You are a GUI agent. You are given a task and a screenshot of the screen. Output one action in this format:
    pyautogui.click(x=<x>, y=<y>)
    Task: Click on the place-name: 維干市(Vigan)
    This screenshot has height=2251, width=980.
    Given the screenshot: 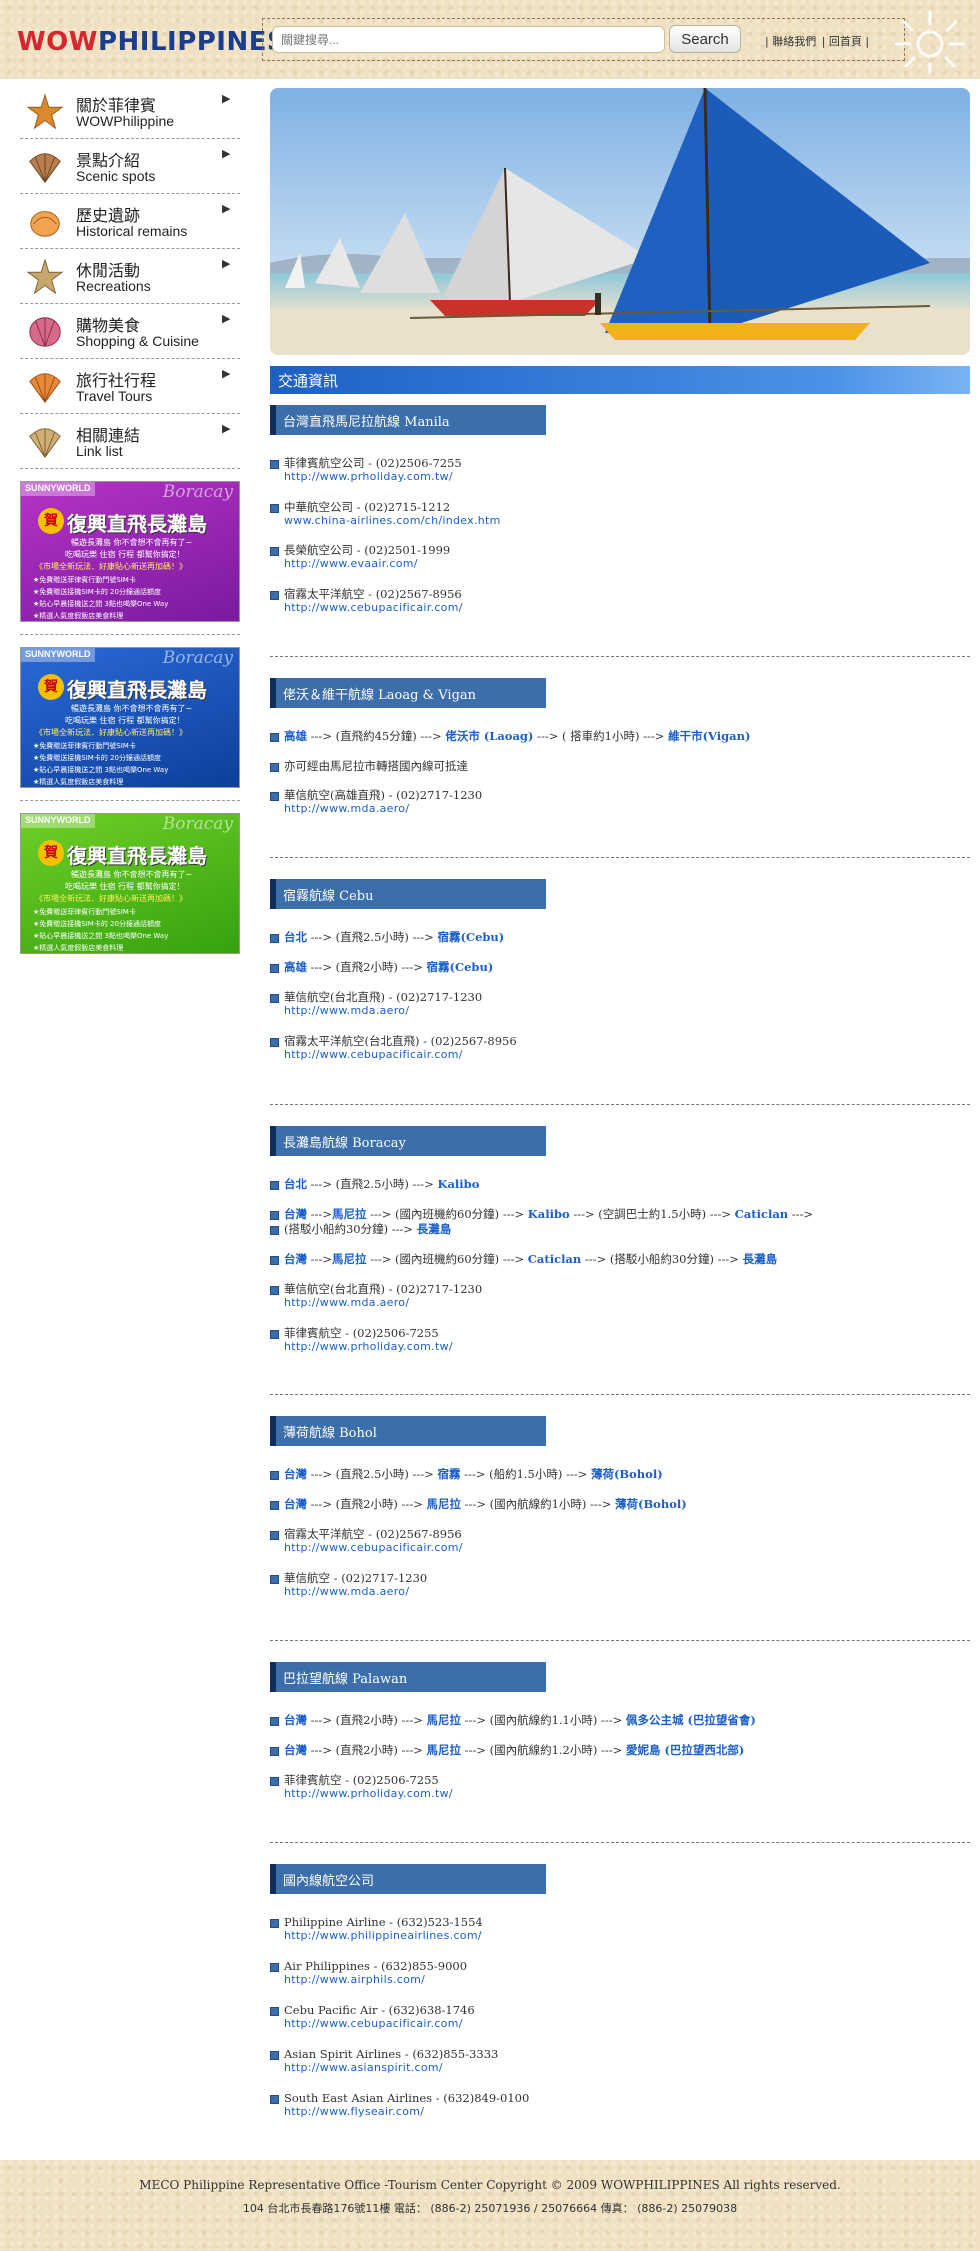 What is the action you would take?
    pyautogui.click(x=709, y=736)
    